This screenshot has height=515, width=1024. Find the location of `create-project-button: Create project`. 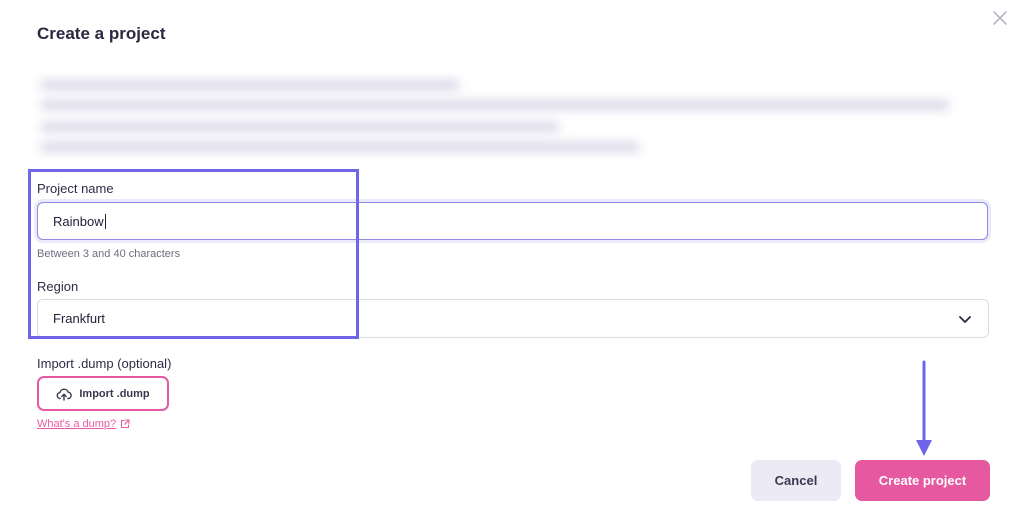

create-project-button: Create project is located at coordinates (922, 480).